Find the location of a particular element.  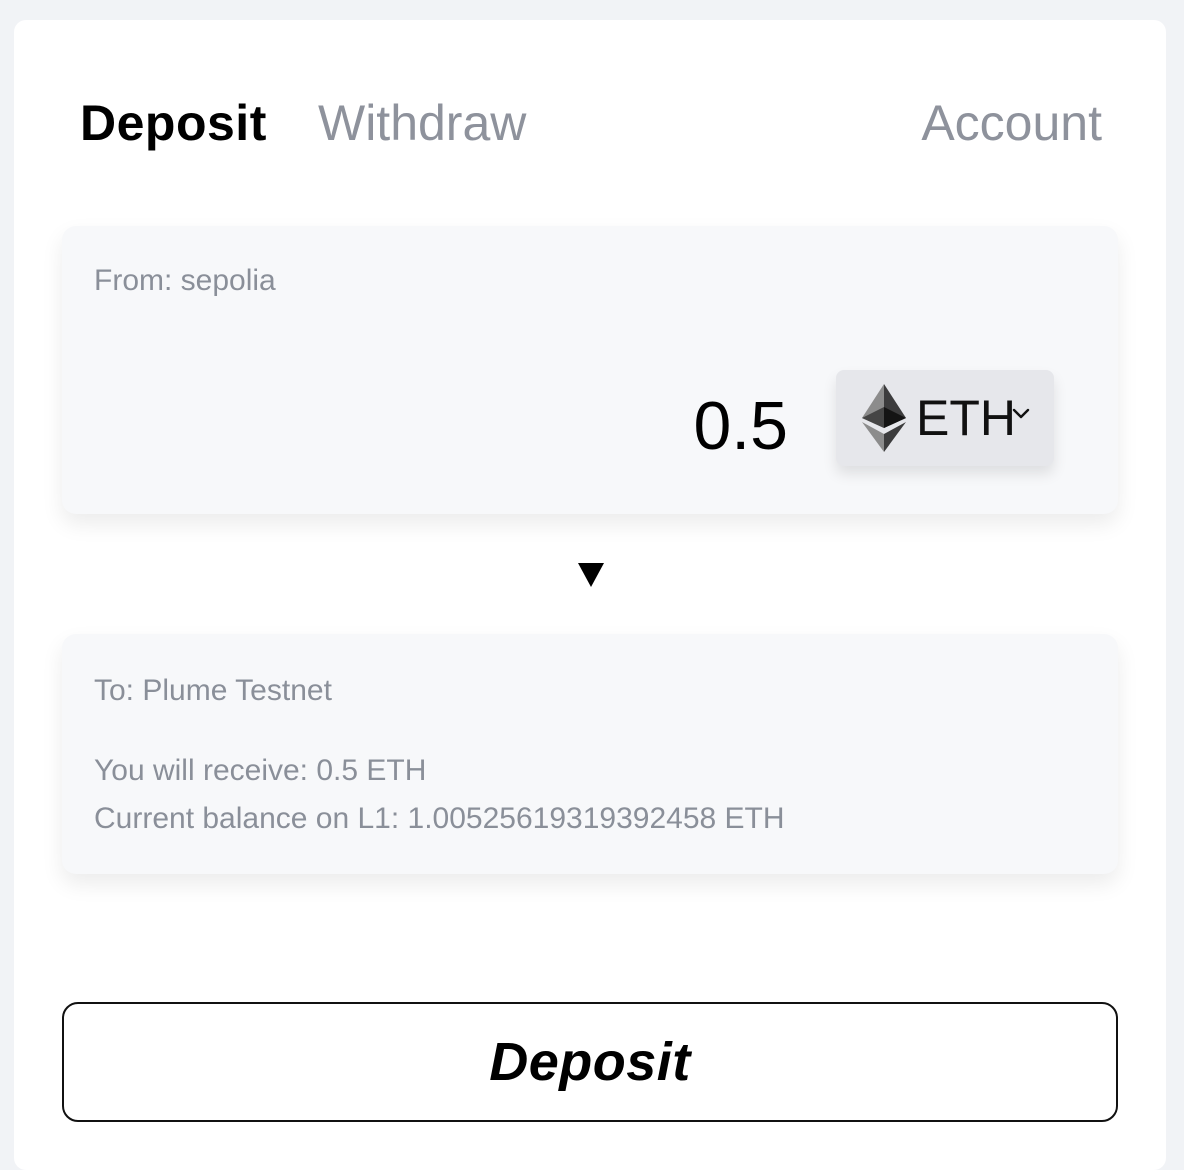

bridge-tabs: Deposit Withdraw Account is located at coordinates (600, 123).